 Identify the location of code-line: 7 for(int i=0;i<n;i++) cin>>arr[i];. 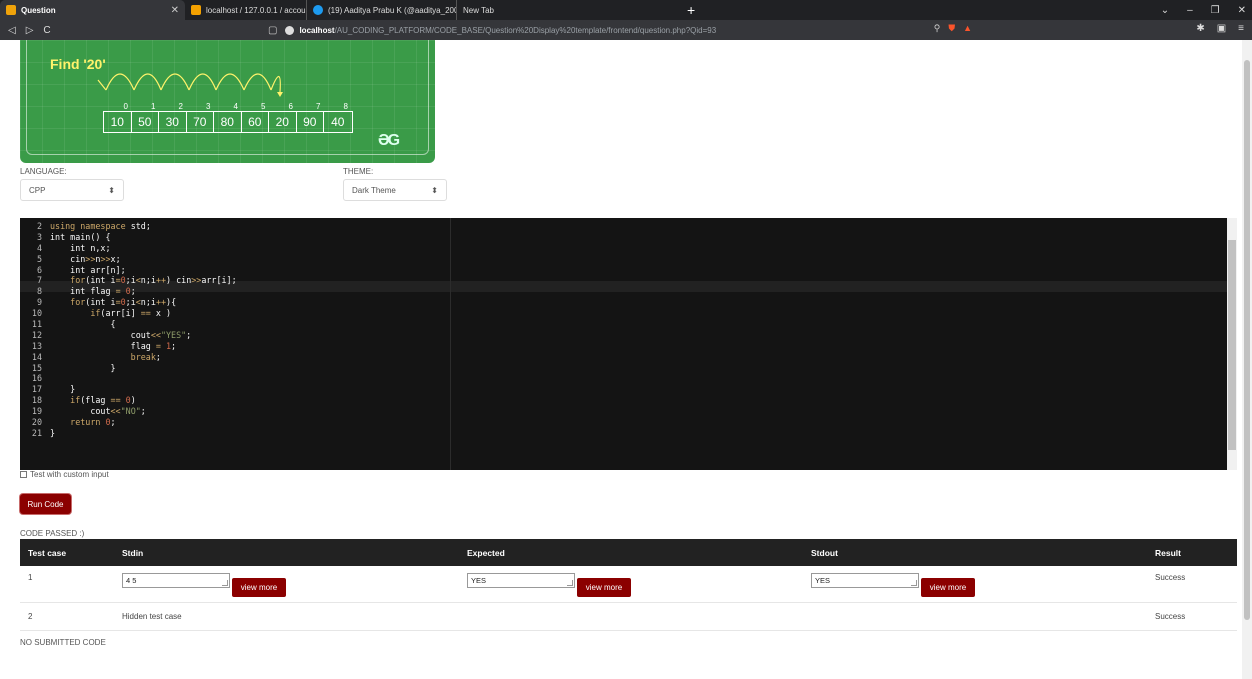
(128, 280).